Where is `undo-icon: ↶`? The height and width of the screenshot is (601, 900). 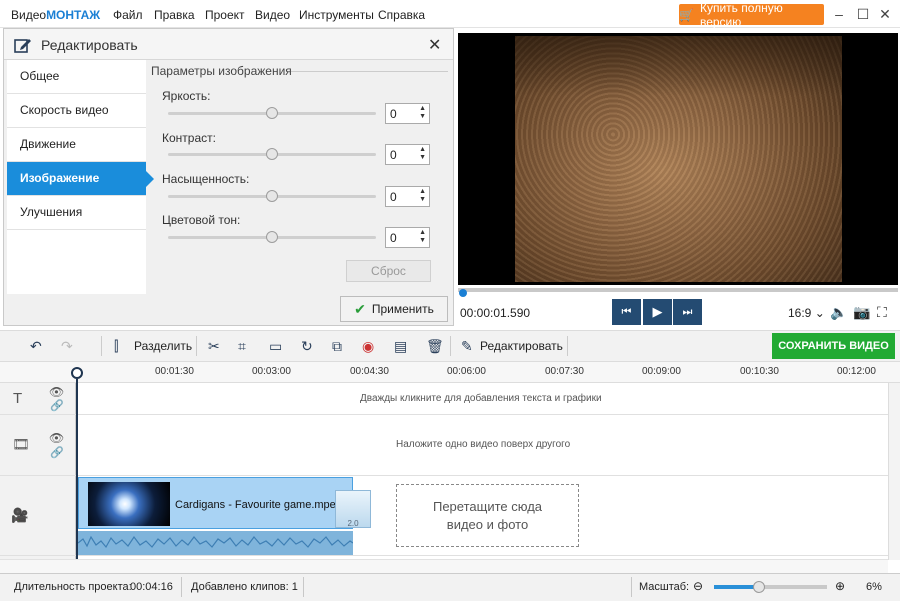
undo-icon: ↶ is located at coordinates (36, 346).